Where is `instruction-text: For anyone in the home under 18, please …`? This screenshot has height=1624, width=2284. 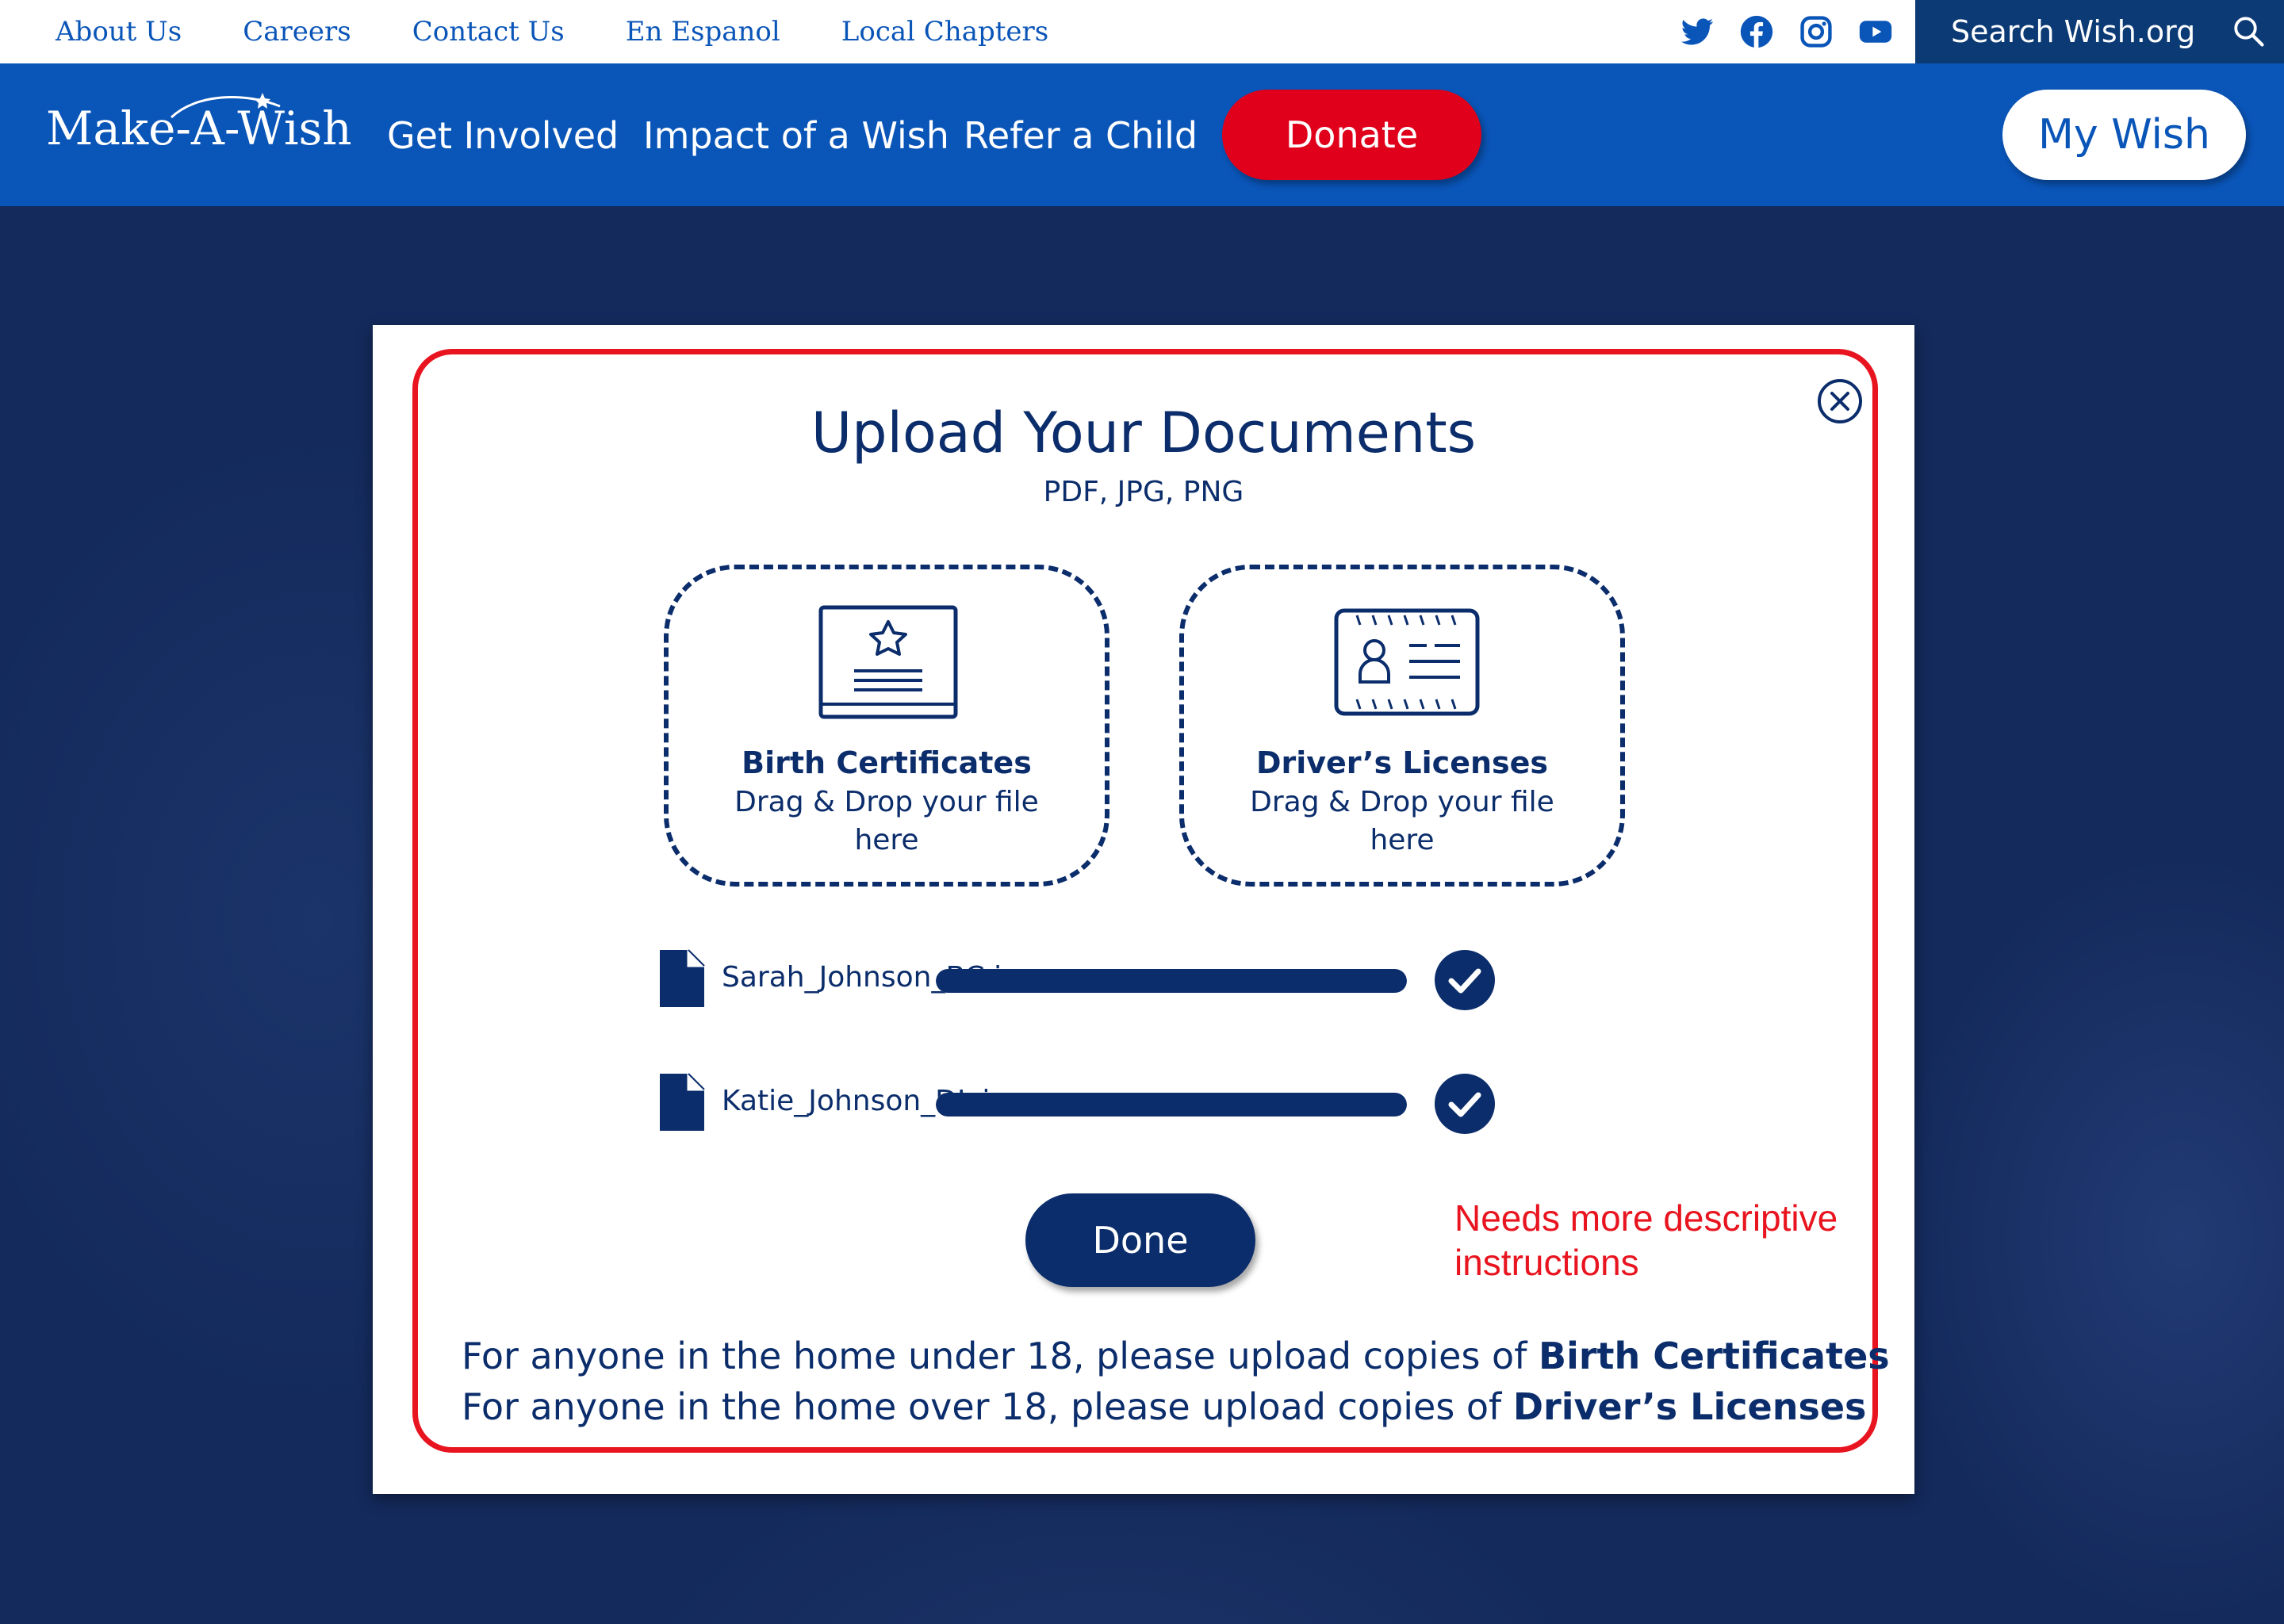 instruction-text: For anyone in the home under 18, please … is located at coordinates (1000, 1356).